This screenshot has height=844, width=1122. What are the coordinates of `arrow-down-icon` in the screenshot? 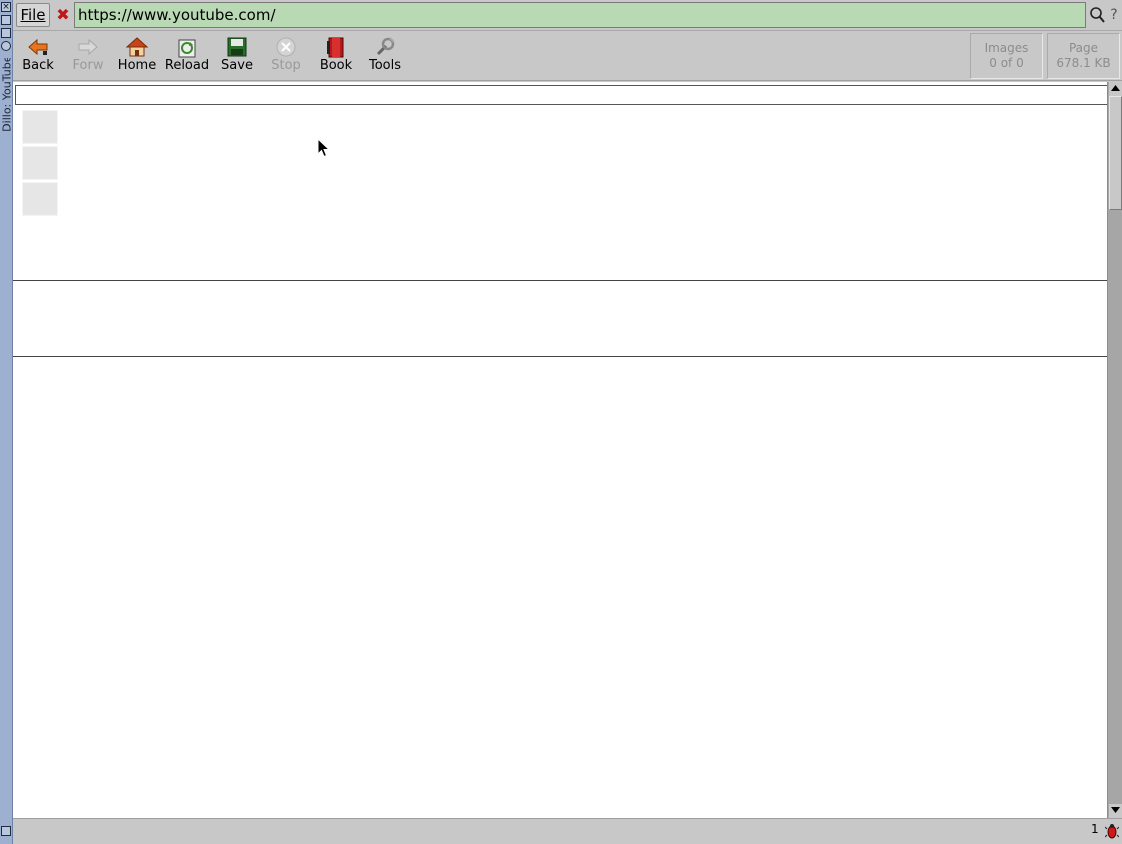 It's located at (1115, 810).